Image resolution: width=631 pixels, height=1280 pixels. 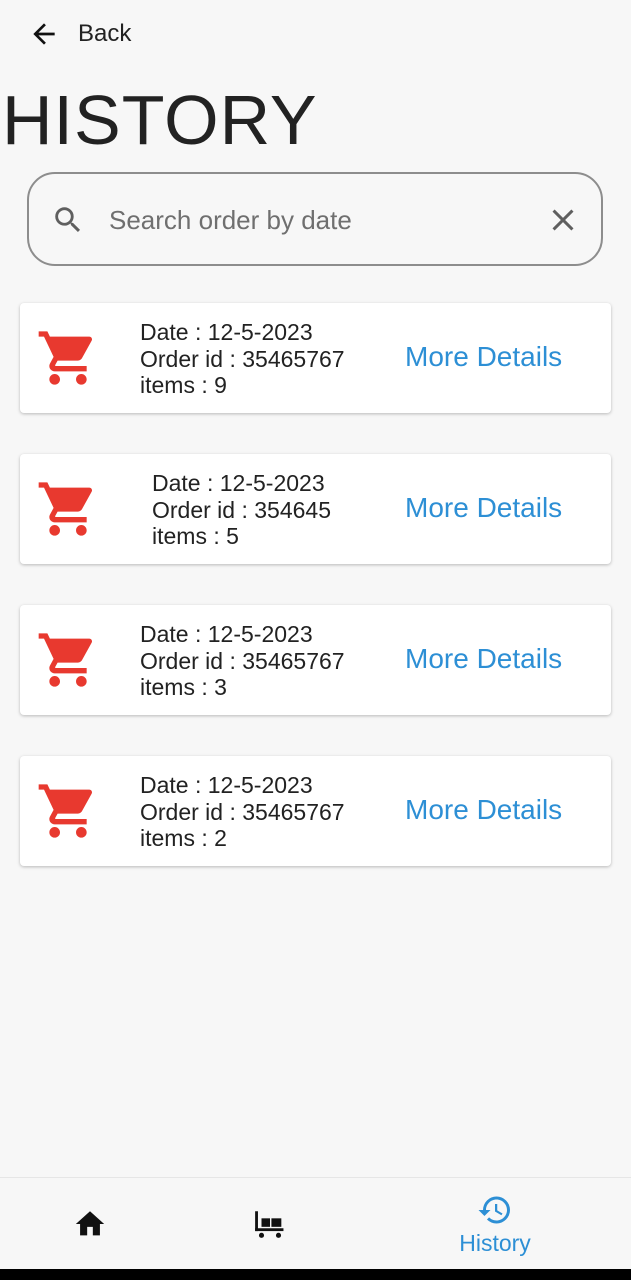 I want to click on home-icon, so click(x=90, y=1223).